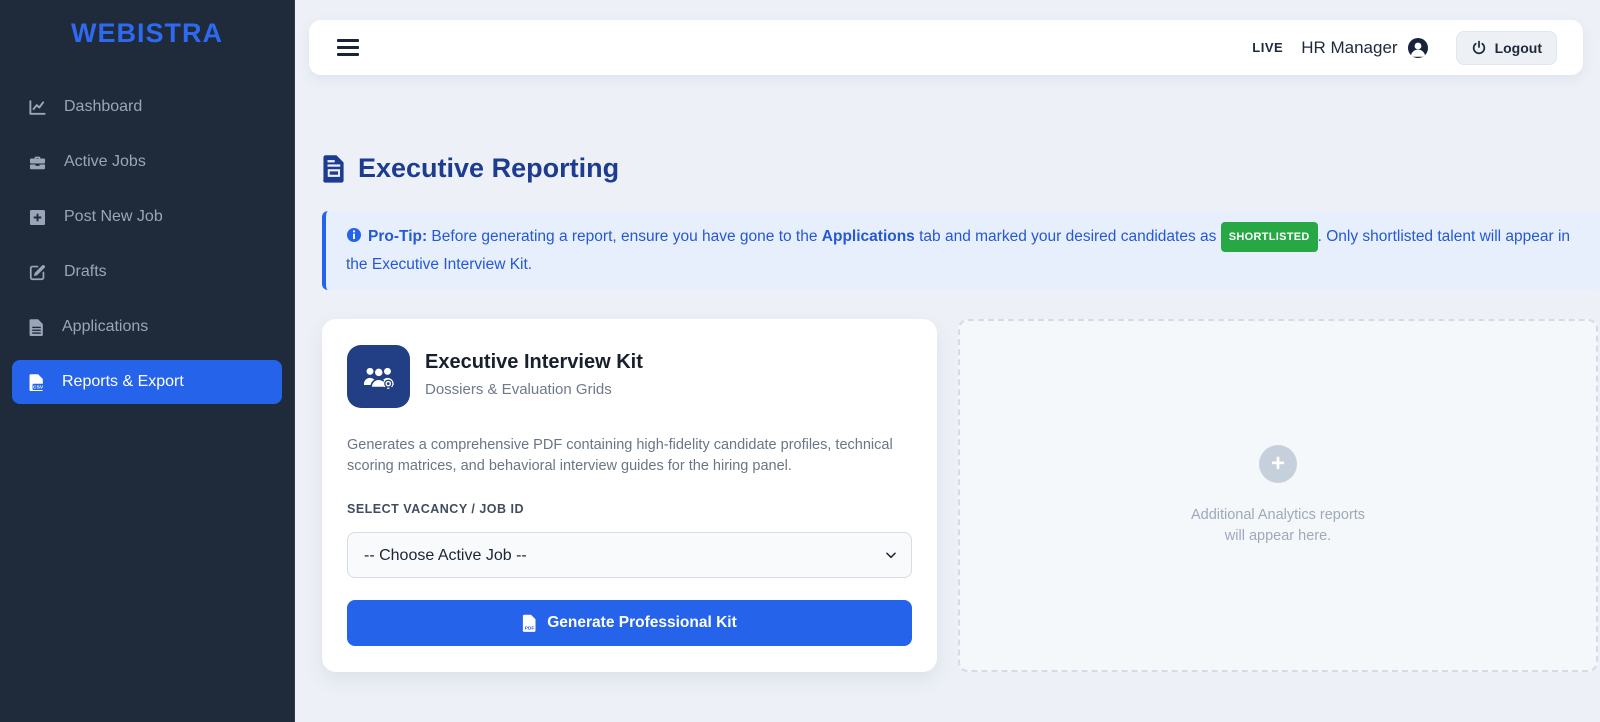 The image size is (1600, 722). Describe the element at coordinates (36, 327) in the screenshot. I see `file-lines-icon` at that location.